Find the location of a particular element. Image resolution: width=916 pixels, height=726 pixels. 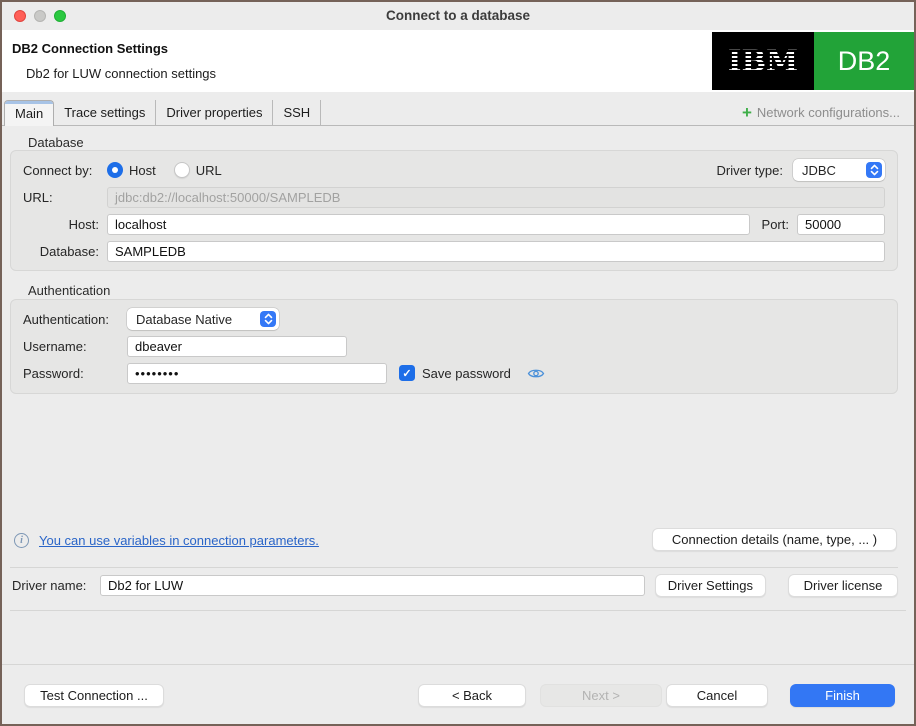

url-radio-label: URL is located at coordinates (208, 170).